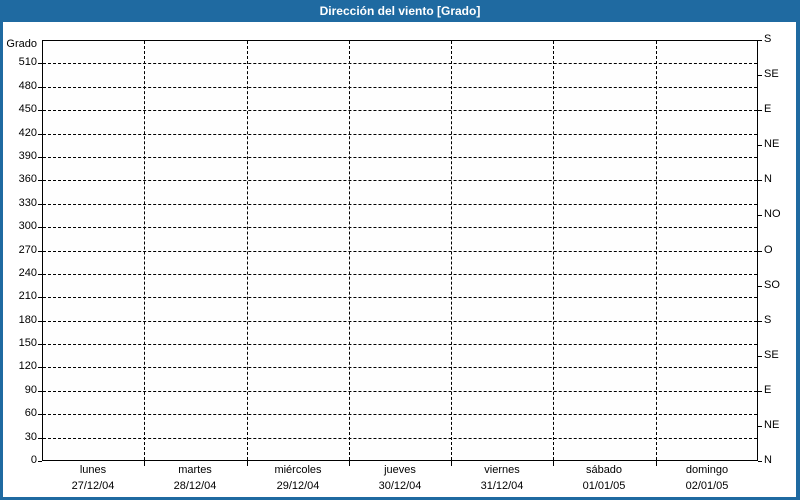 Image resolution: width=800 pixels, height=500 pixels. Describe the element at coordinates (93, 486) in the screenshot. I see `x-date-label: 27/12/04` at that location.